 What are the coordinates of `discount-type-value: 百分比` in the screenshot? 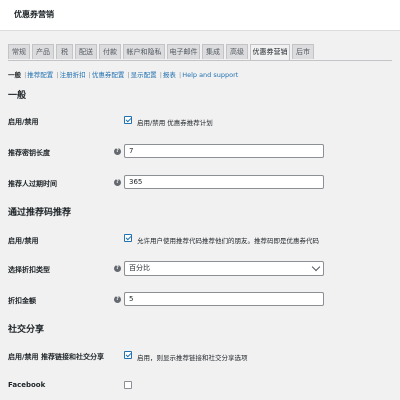 It's located at (139, 268).